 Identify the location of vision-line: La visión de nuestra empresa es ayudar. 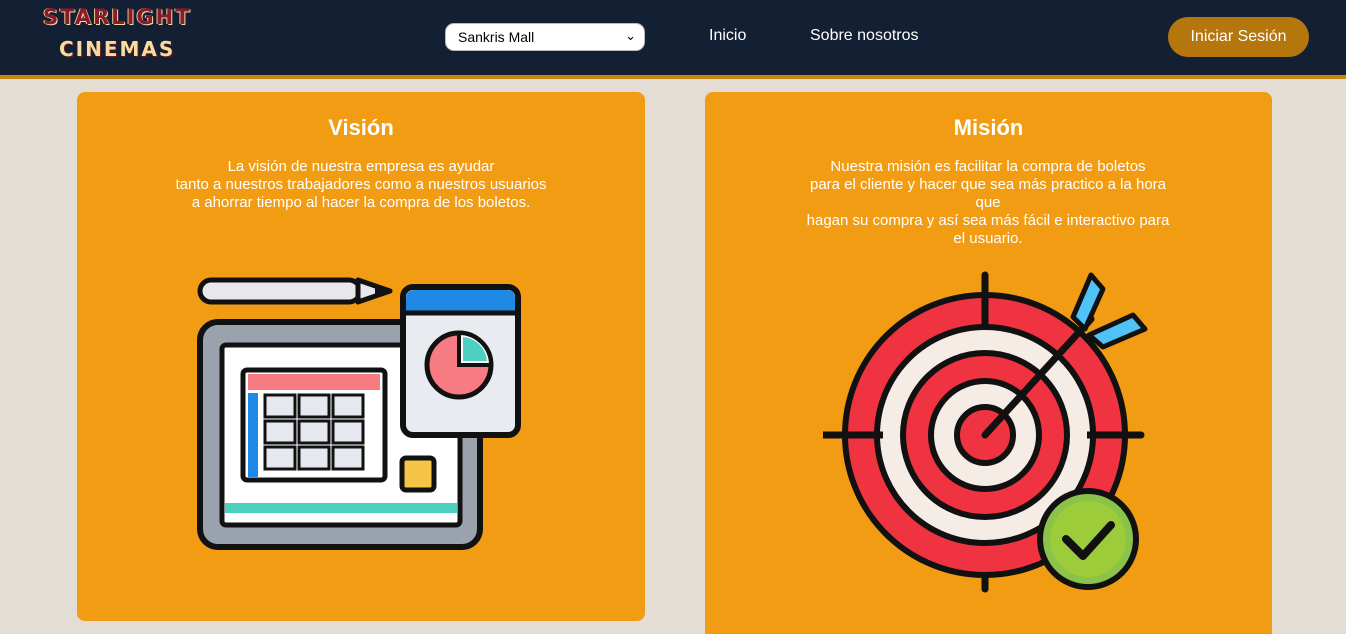
(361, 166).